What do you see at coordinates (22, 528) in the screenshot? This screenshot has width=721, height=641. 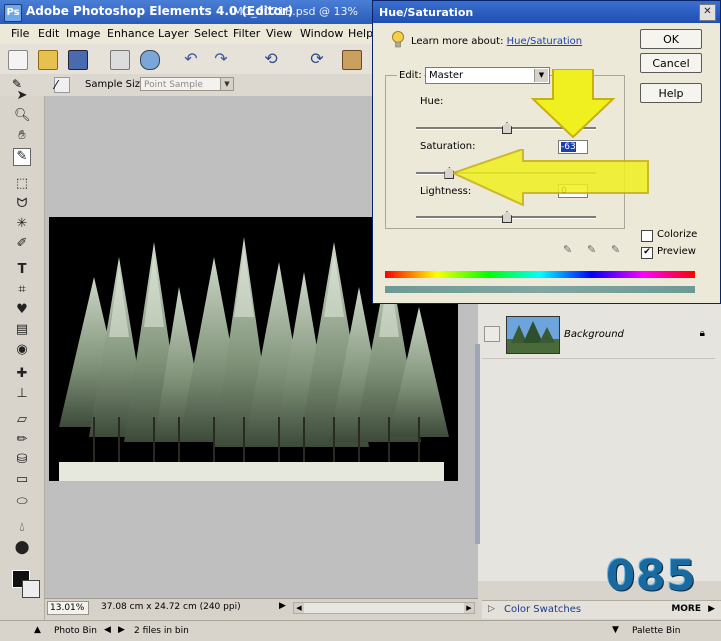 I see `blur-tool-icon: 💧︎` at bounding box center [22, 528].